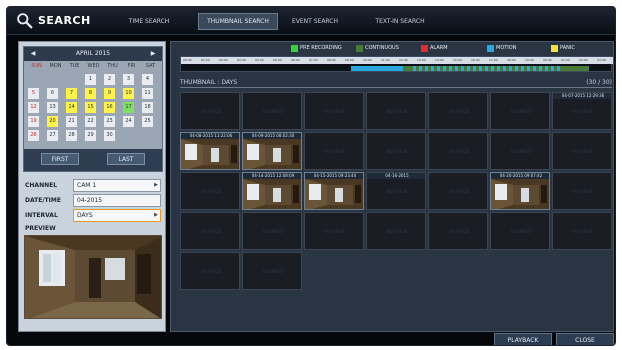  What do you see at coordinates (400, 22) in the screenshot?
I see `tab-text-in-search: TEXT-IN SEARCH` at bounding box center [400, 22].